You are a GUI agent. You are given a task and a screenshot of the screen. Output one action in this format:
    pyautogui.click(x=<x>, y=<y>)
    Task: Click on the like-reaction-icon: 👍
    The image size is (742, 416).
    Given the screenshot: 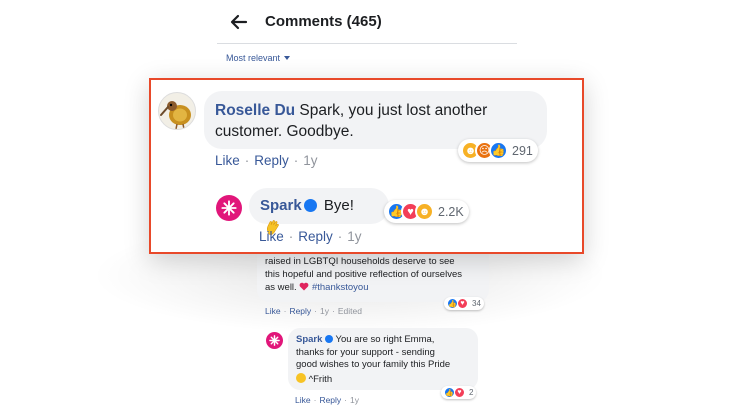 What is the action you would take?
    pyautogui.click(x=498, y=150)
    